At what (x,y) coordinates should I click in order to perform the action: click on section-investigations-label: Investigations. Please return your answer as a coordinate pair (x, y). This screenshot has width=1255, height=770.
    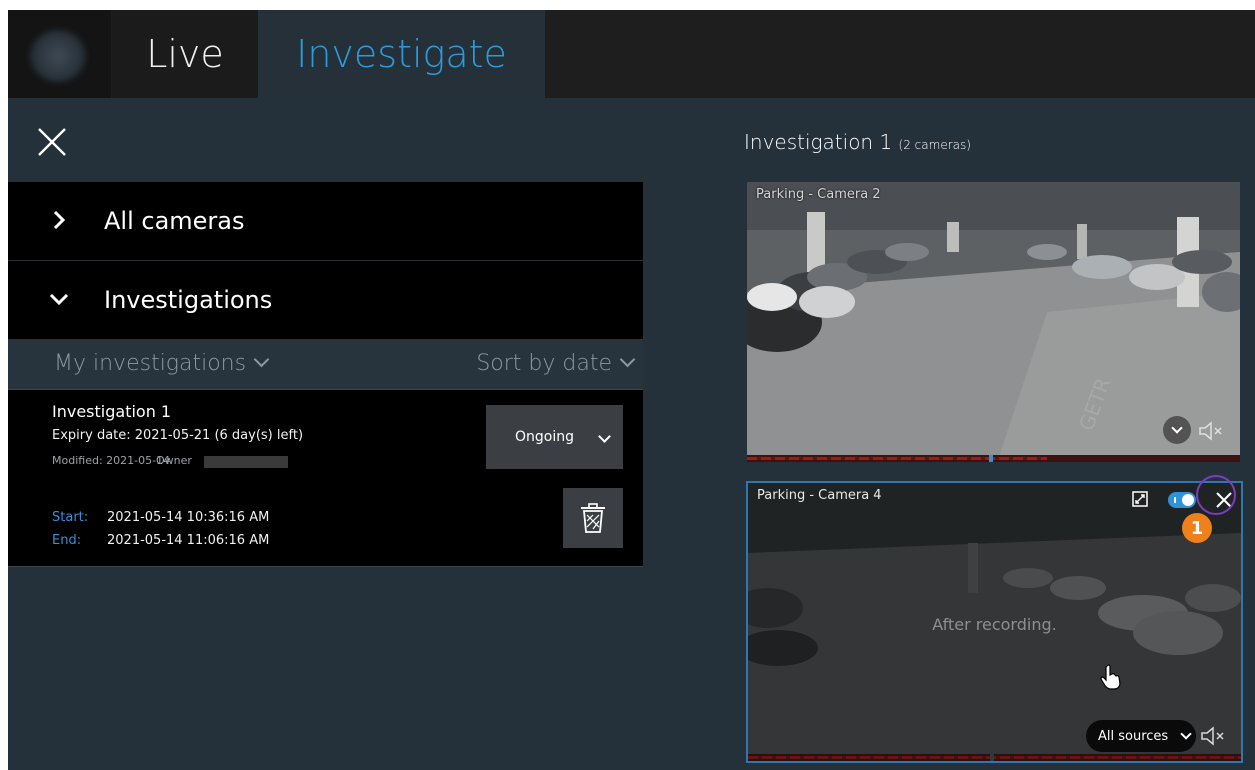
    Looking at the image, I should click on (188, 300).